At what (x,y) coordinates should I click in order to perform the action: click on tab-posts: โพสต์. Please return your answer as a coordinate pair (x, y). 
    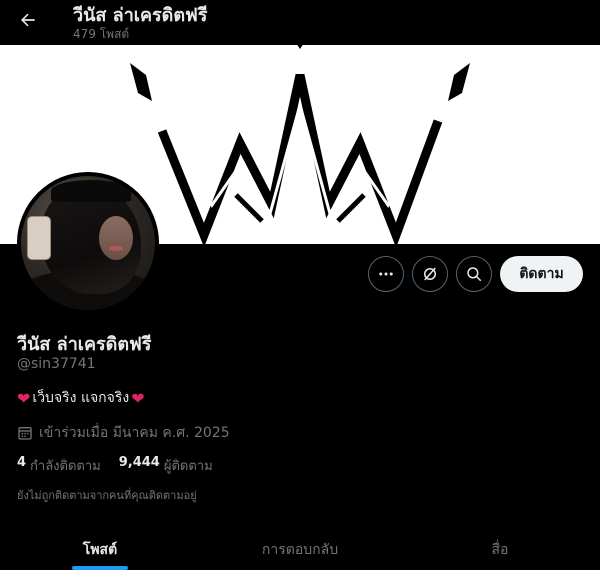
    Looking at the image, I should click on (100, 549).